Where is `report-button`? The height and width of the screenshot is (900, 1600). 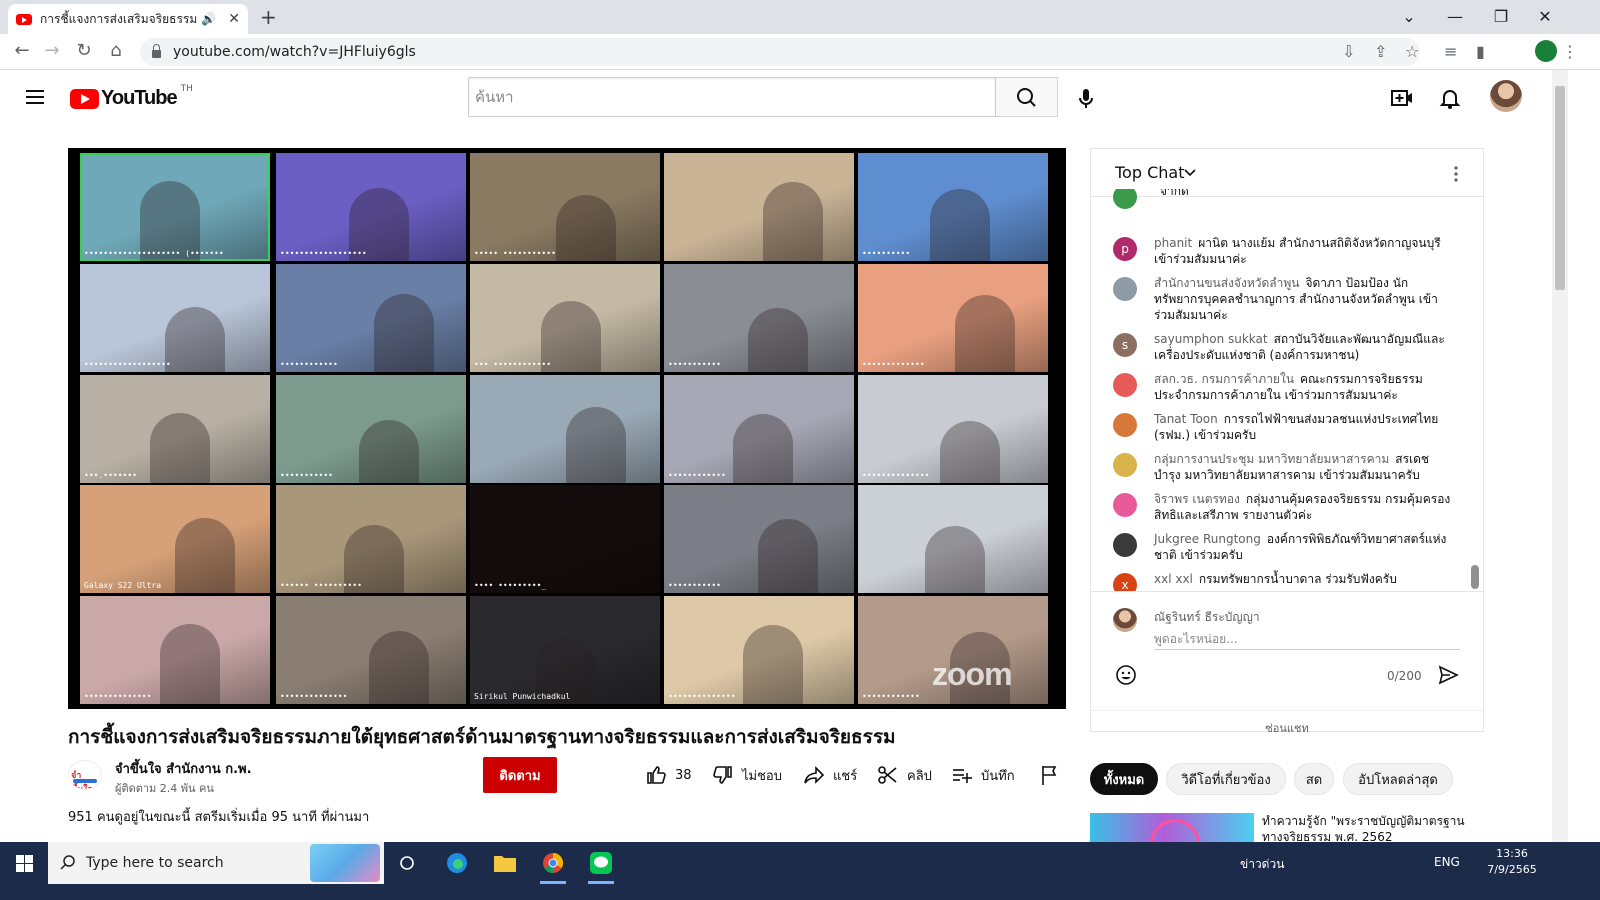
report-button is located at coordinates (1054, 775).